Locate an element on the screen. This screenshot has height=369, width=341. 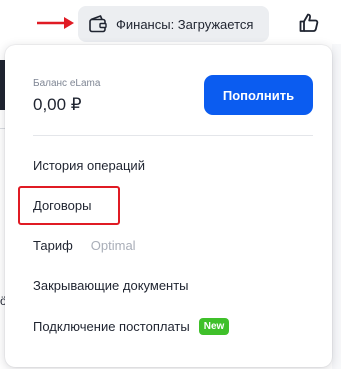
menu-item-closing-documents: Закрывающие документы is located at coordinates (111, 285).